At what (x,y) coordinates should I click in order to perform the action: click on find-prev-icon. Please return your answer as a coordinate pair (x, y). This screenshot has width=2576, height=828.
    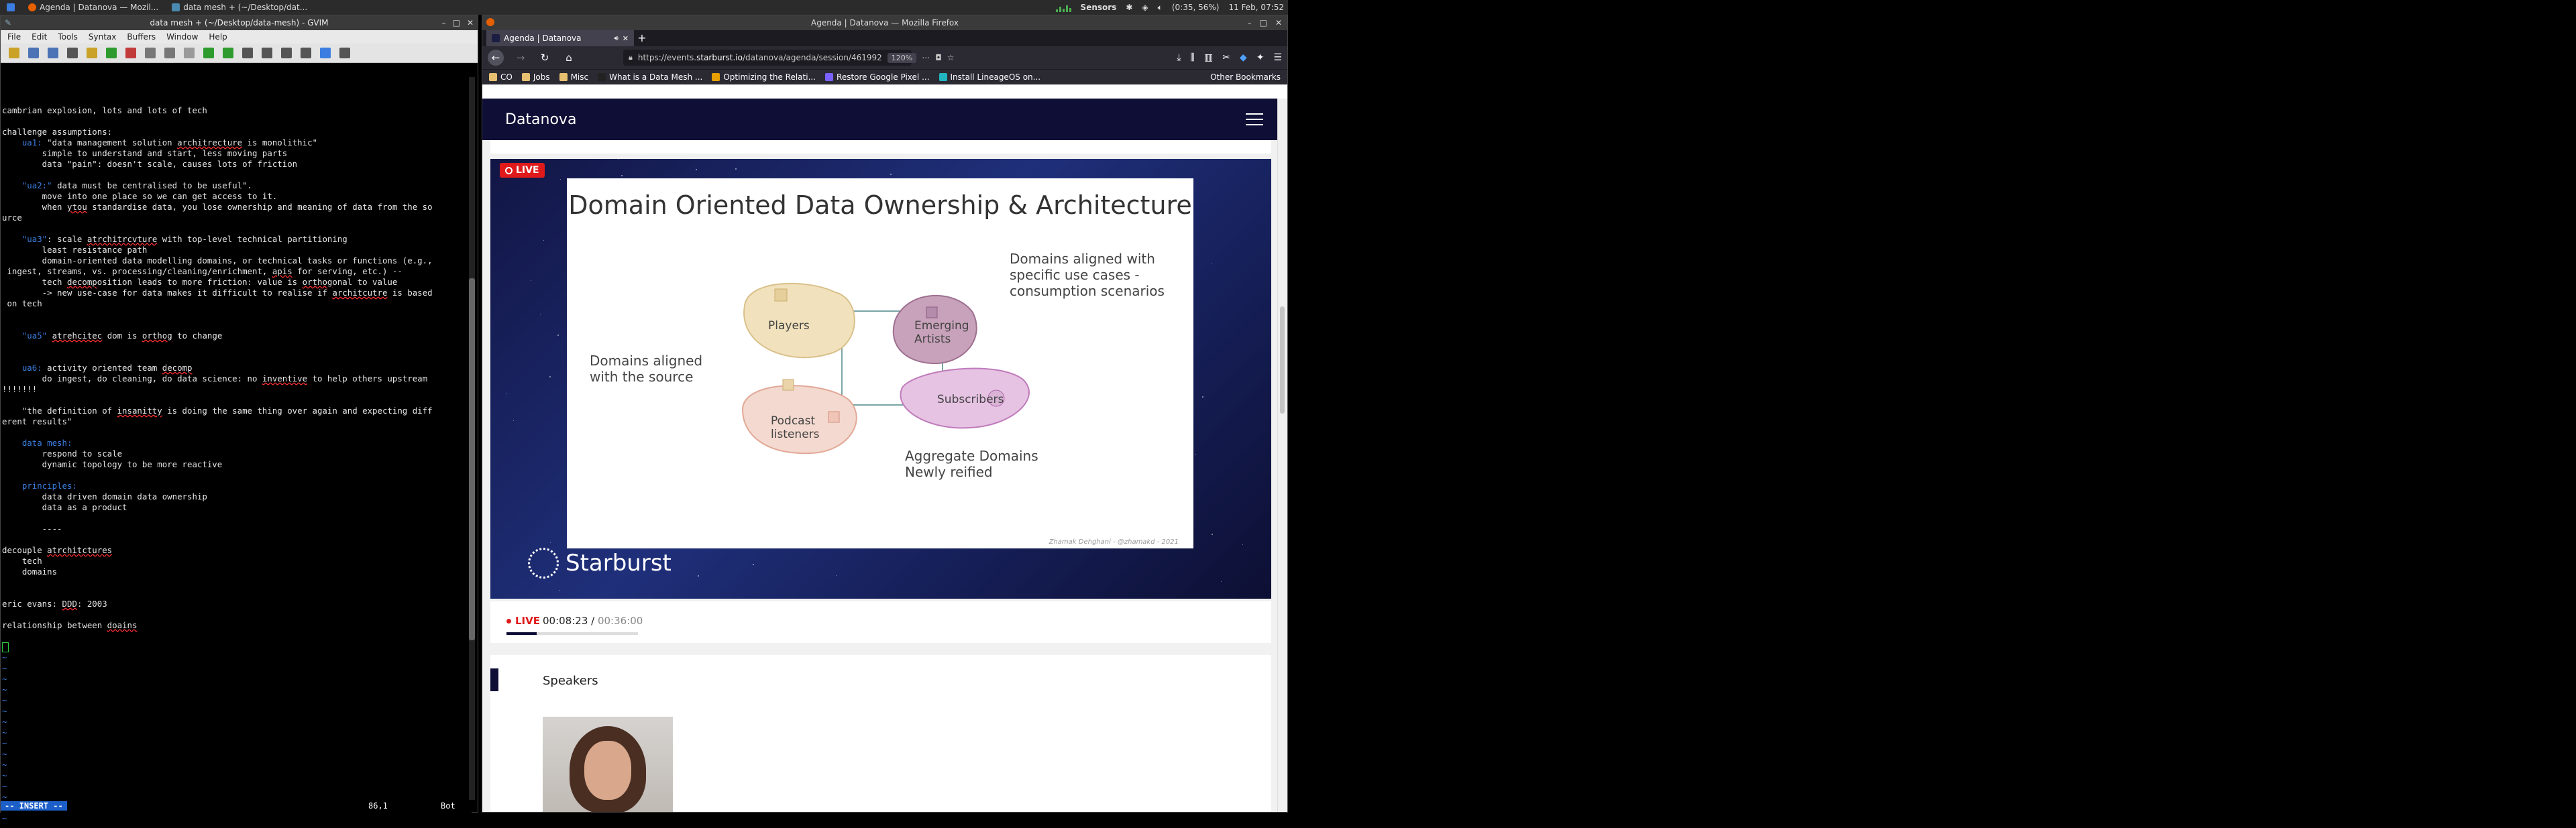
    Looking at the image, I should click on (228, 53).